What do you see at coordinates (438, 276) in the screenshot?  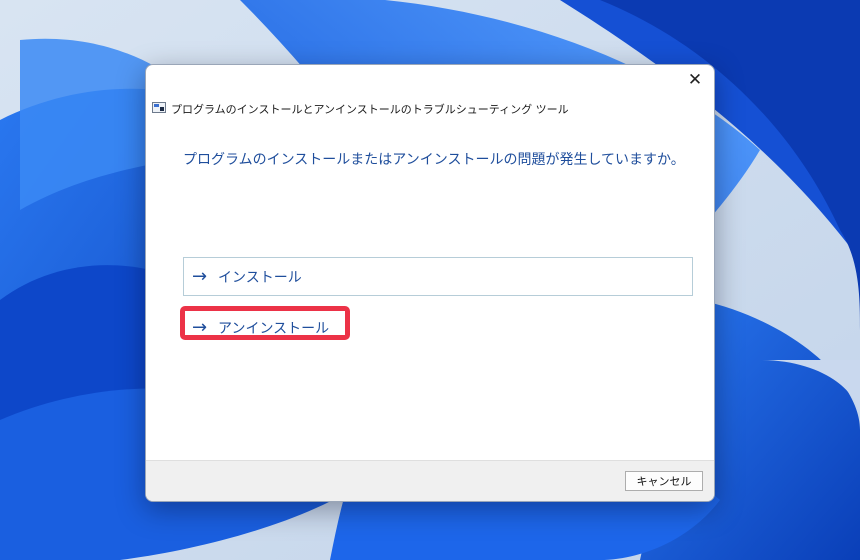 I see `install-option: → インストール` at bounding box center [438, 276].